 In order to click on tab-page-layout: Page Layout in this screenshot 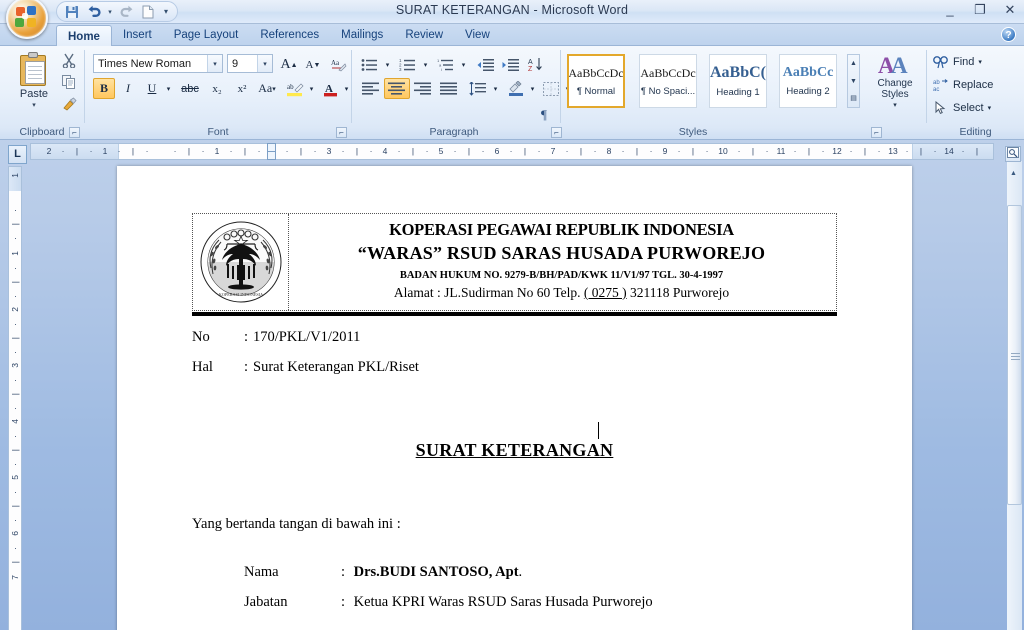, I will do `click(206, 35)`.